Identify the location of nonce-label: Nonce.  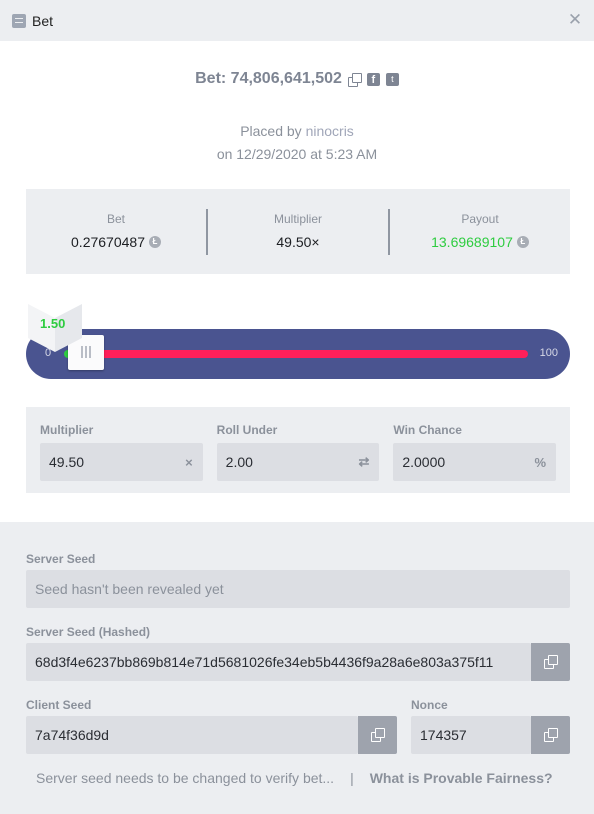
(429, 705).